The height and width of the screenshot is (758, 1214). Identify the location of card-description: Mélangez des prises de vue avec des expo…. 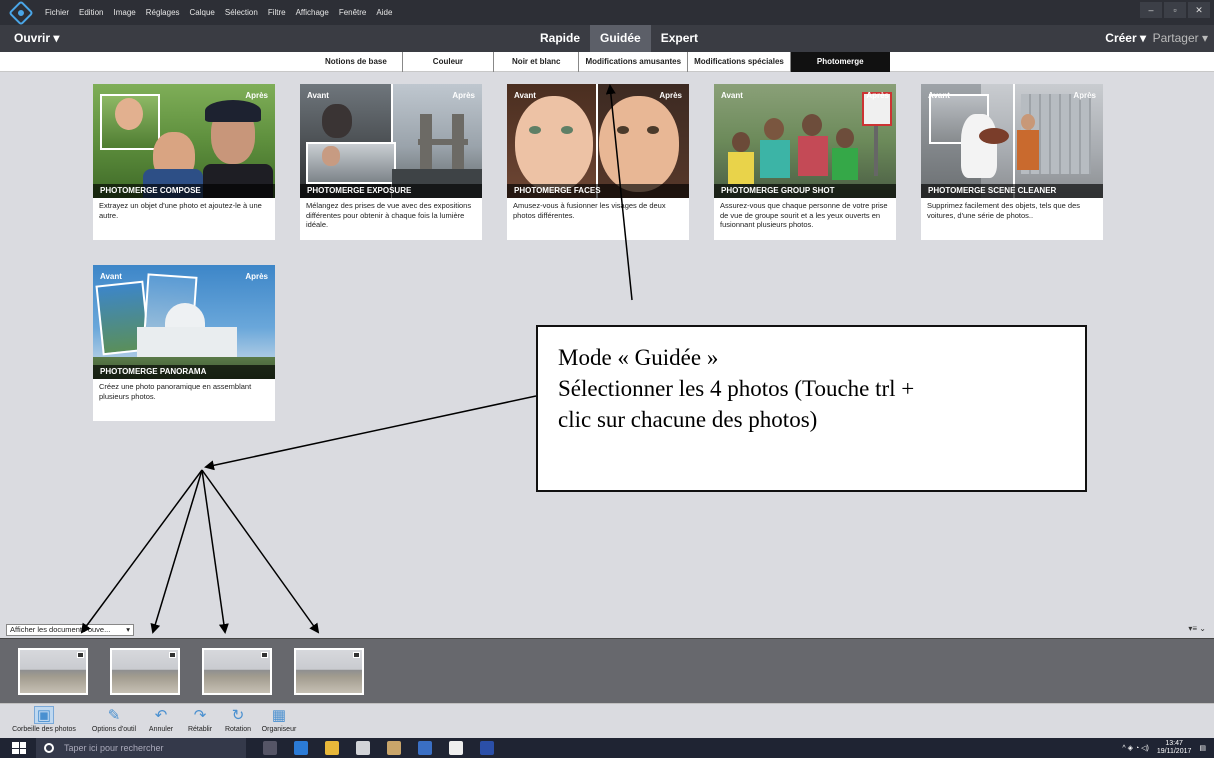
(389, 215).